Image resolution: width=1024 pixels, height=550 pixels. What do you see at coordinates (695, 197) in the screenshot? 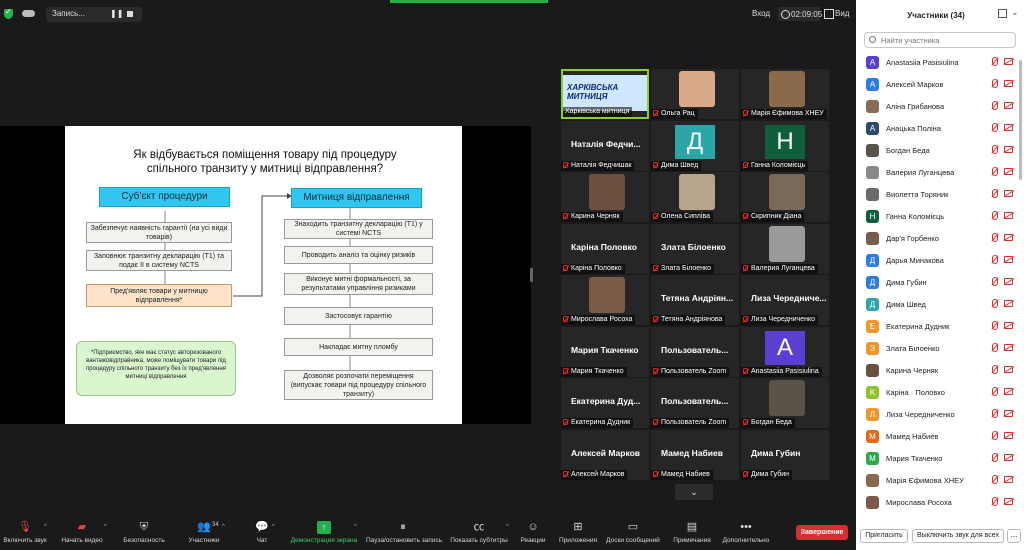
I see `video-tile: Олена Сипліва` at bounding box center [695, 197].